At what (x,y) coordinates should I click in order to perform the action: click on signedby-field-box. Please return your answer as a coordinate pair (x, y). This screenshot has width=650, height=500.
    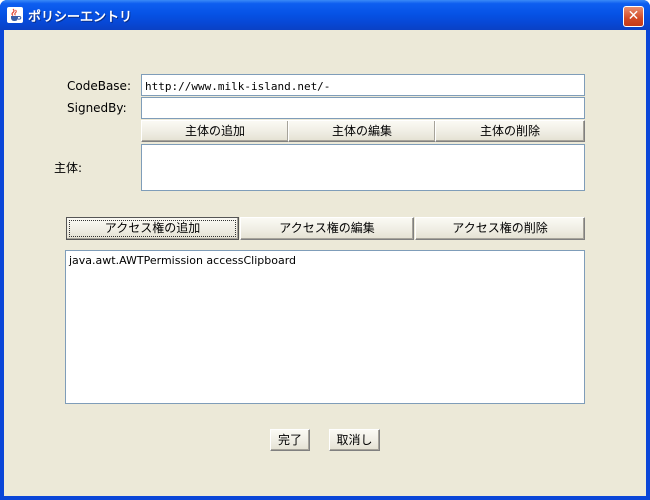
    Looking at the image, I should click on (363, 108).